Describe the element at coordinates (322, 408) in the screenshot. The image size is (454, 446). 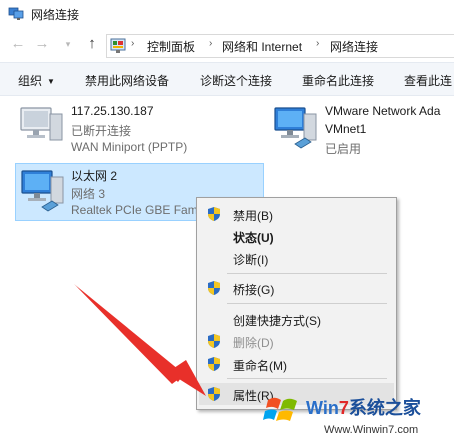
I see `watermark-brand-prefix: Win` at that location.